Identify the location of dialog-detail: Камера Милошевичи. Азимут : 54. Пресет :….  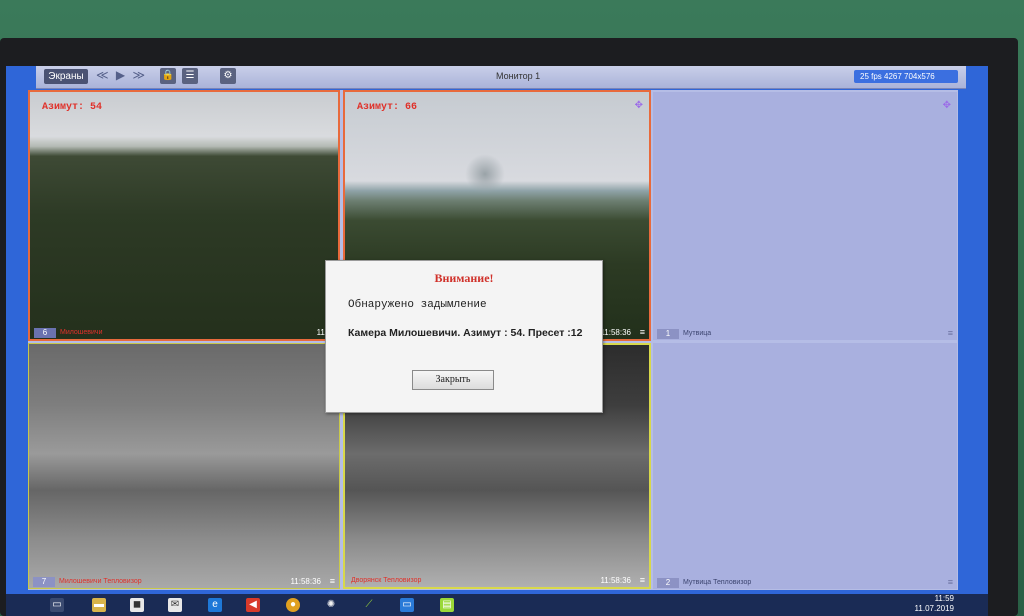
(465, 333).